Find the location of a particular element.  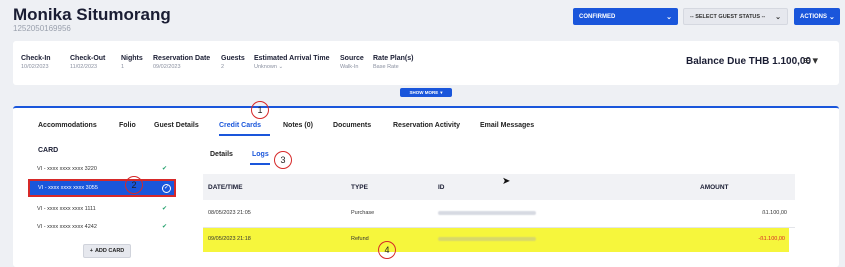

reservation-id: 1252050169956 is located at coordinates (42, 28).